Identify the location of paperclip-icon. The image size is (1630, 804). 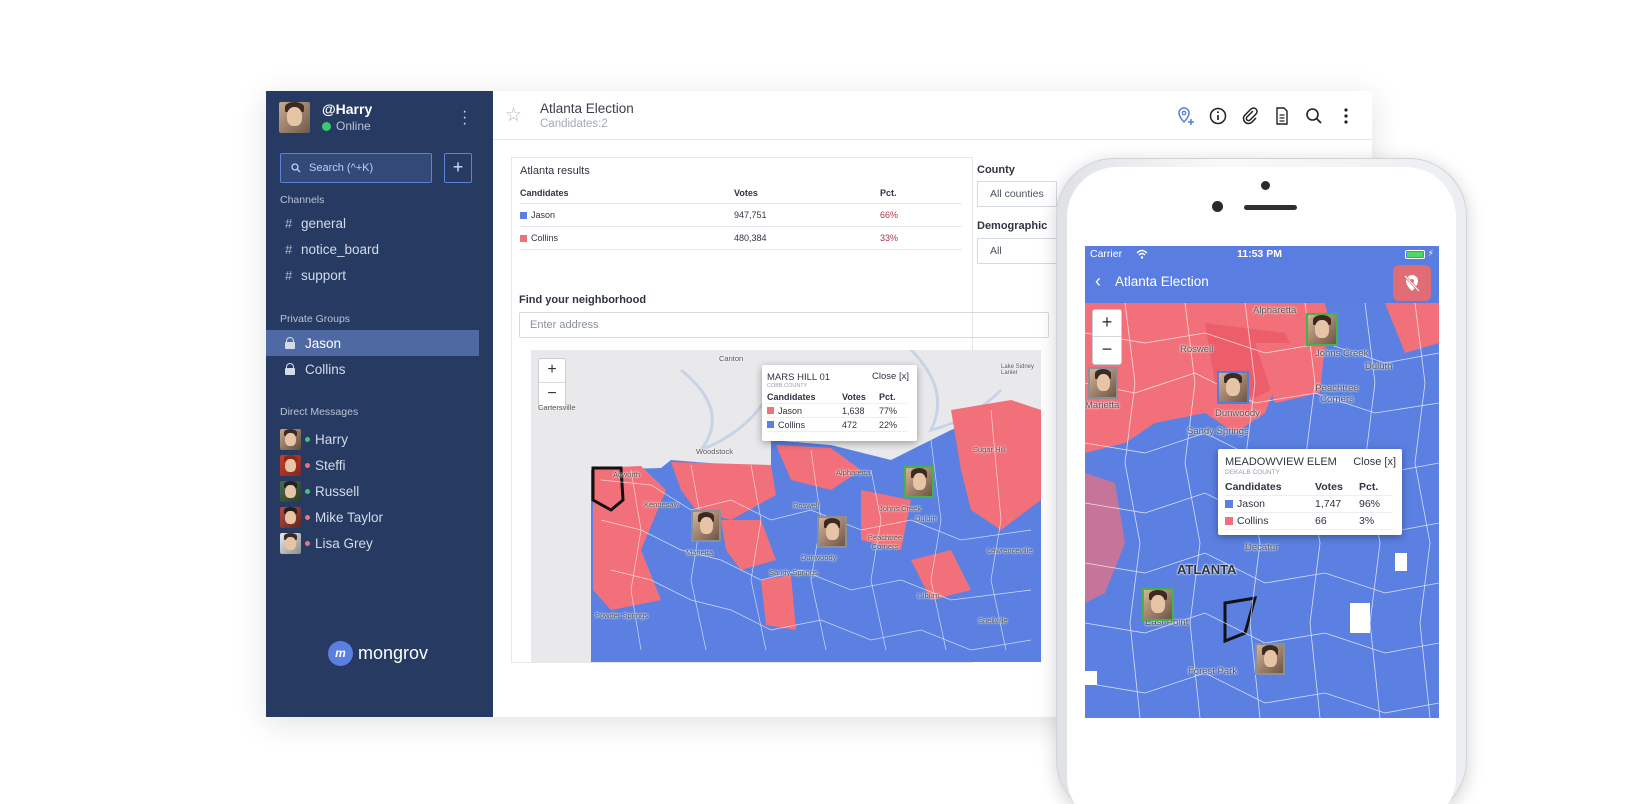
(1250, 116).